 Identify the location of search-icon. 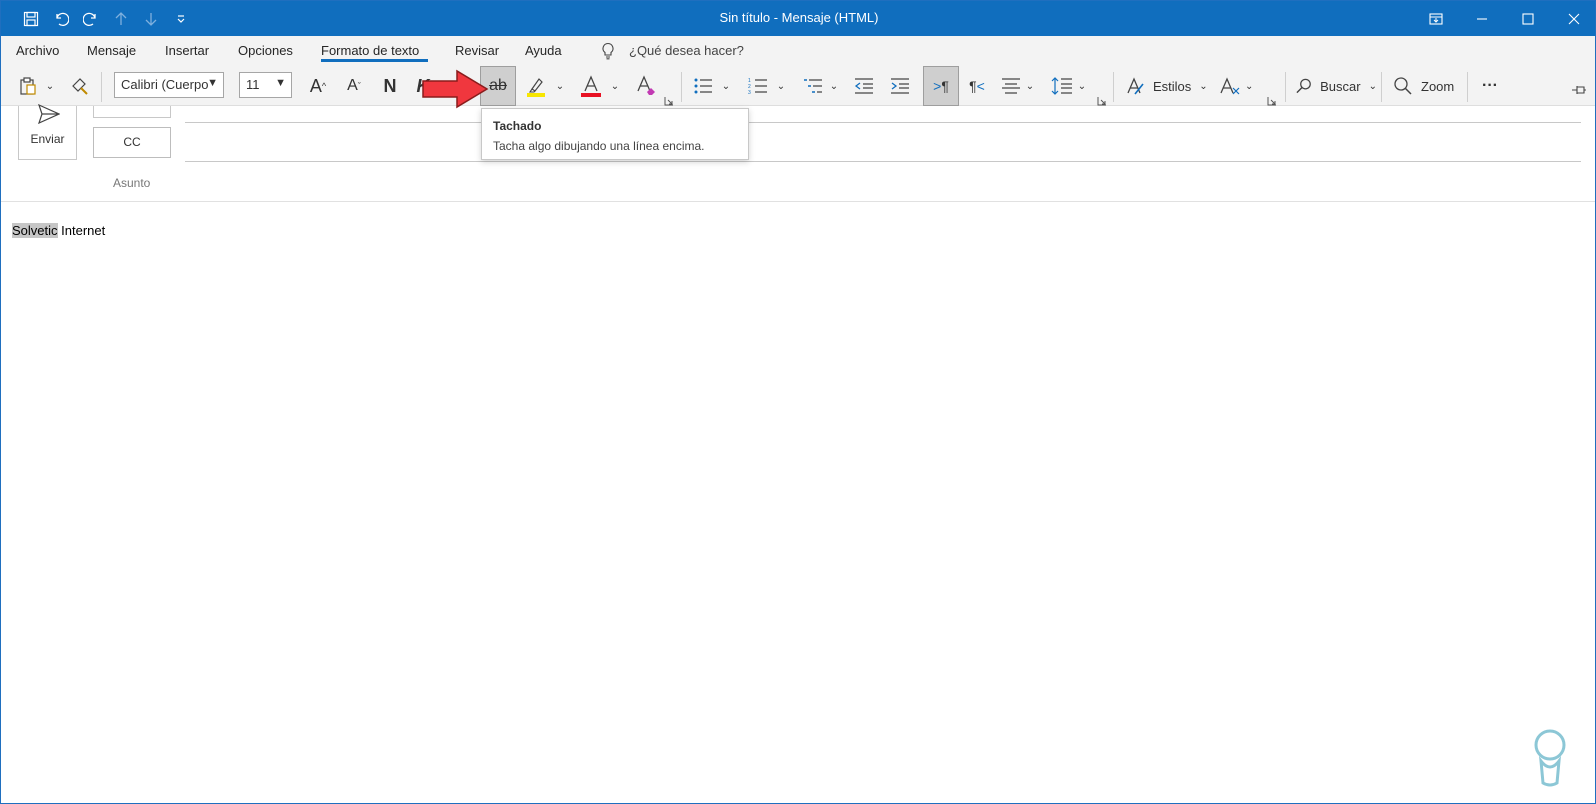
(1303, 86).